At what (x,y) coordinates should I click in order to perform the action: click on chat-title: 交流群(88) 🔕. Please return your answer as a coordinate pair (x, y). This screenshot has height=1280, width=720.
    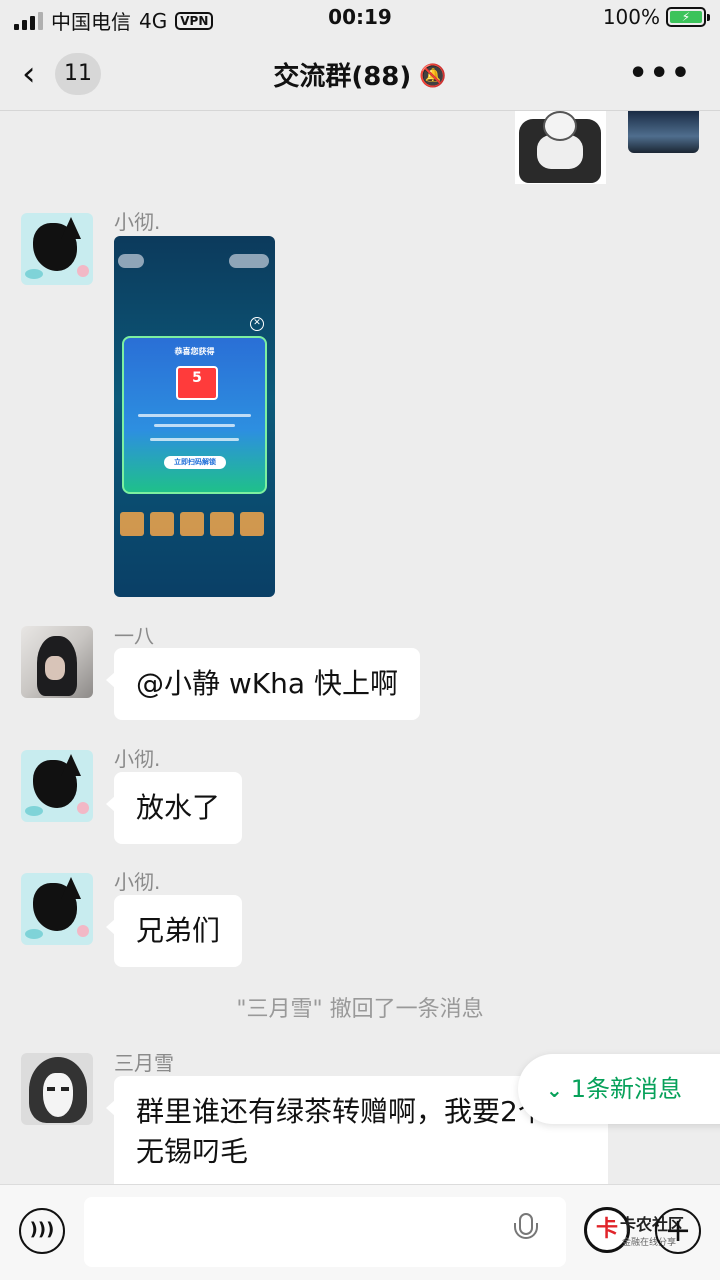
    Looking at the image, I should click on (360, 74).